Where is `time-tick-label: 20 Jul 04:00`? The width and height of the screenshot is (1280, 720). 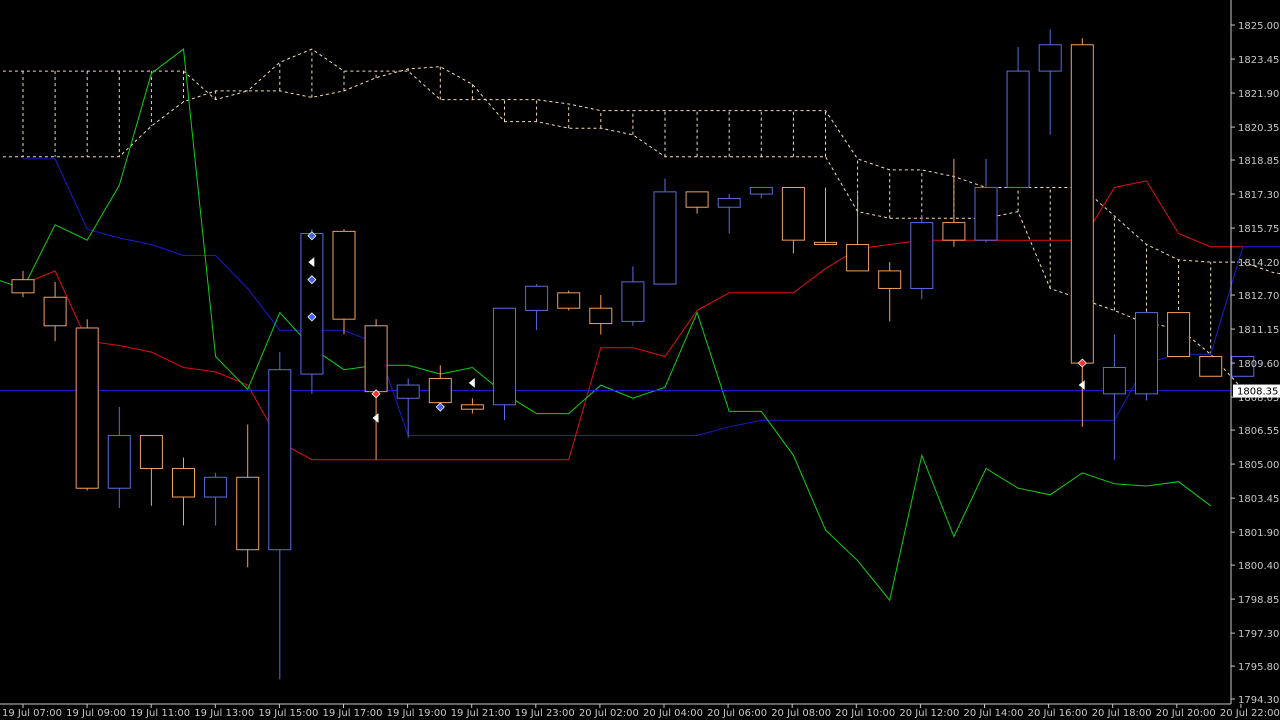
time-tick-label: 20 Jul 04:00 is located at coordinates (673, 713).